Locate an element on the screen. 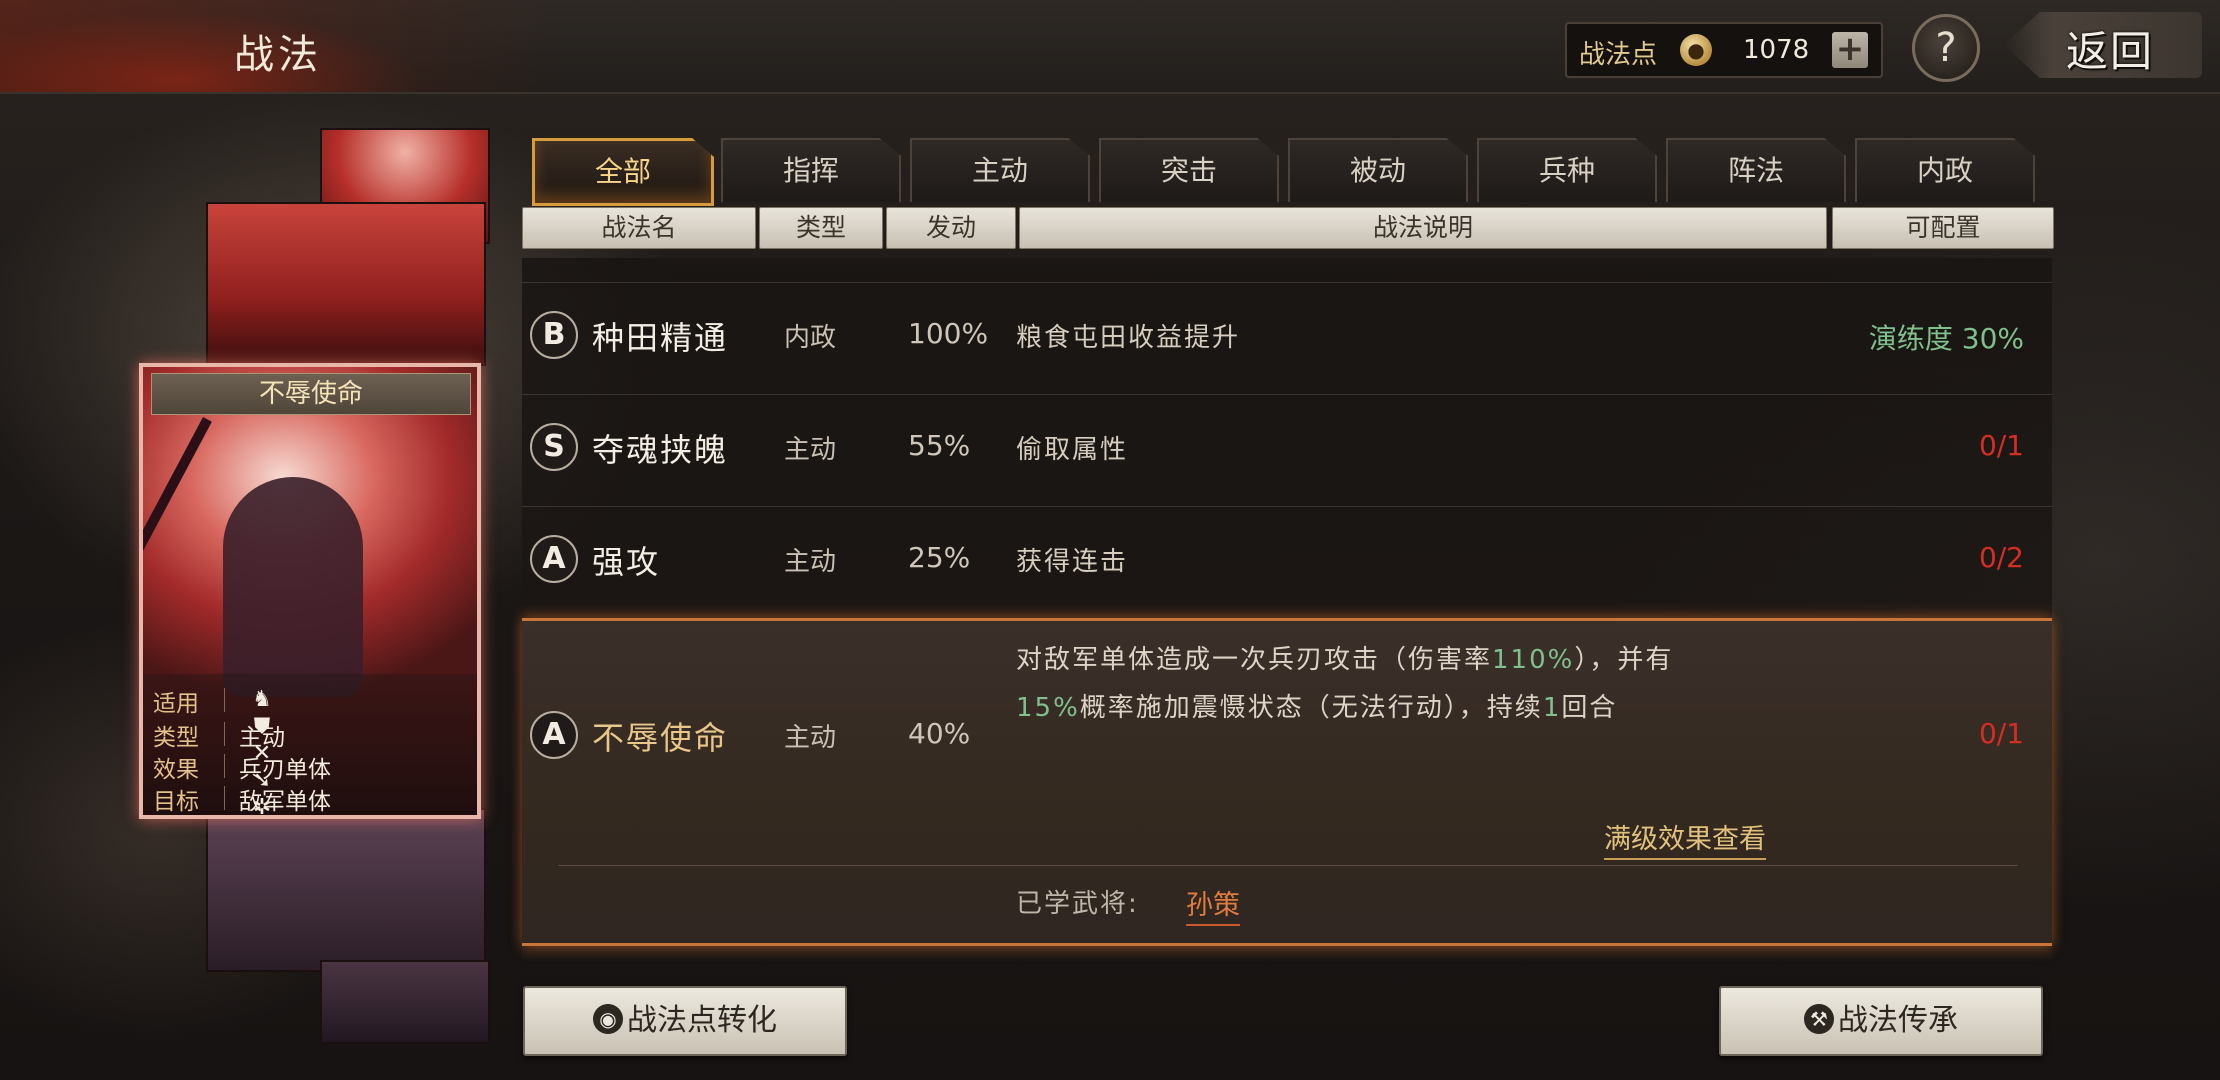 This screenshot has width=2220, height=1080. skill-name: 夺魂挟魄 is located at coordinates (660, 450).